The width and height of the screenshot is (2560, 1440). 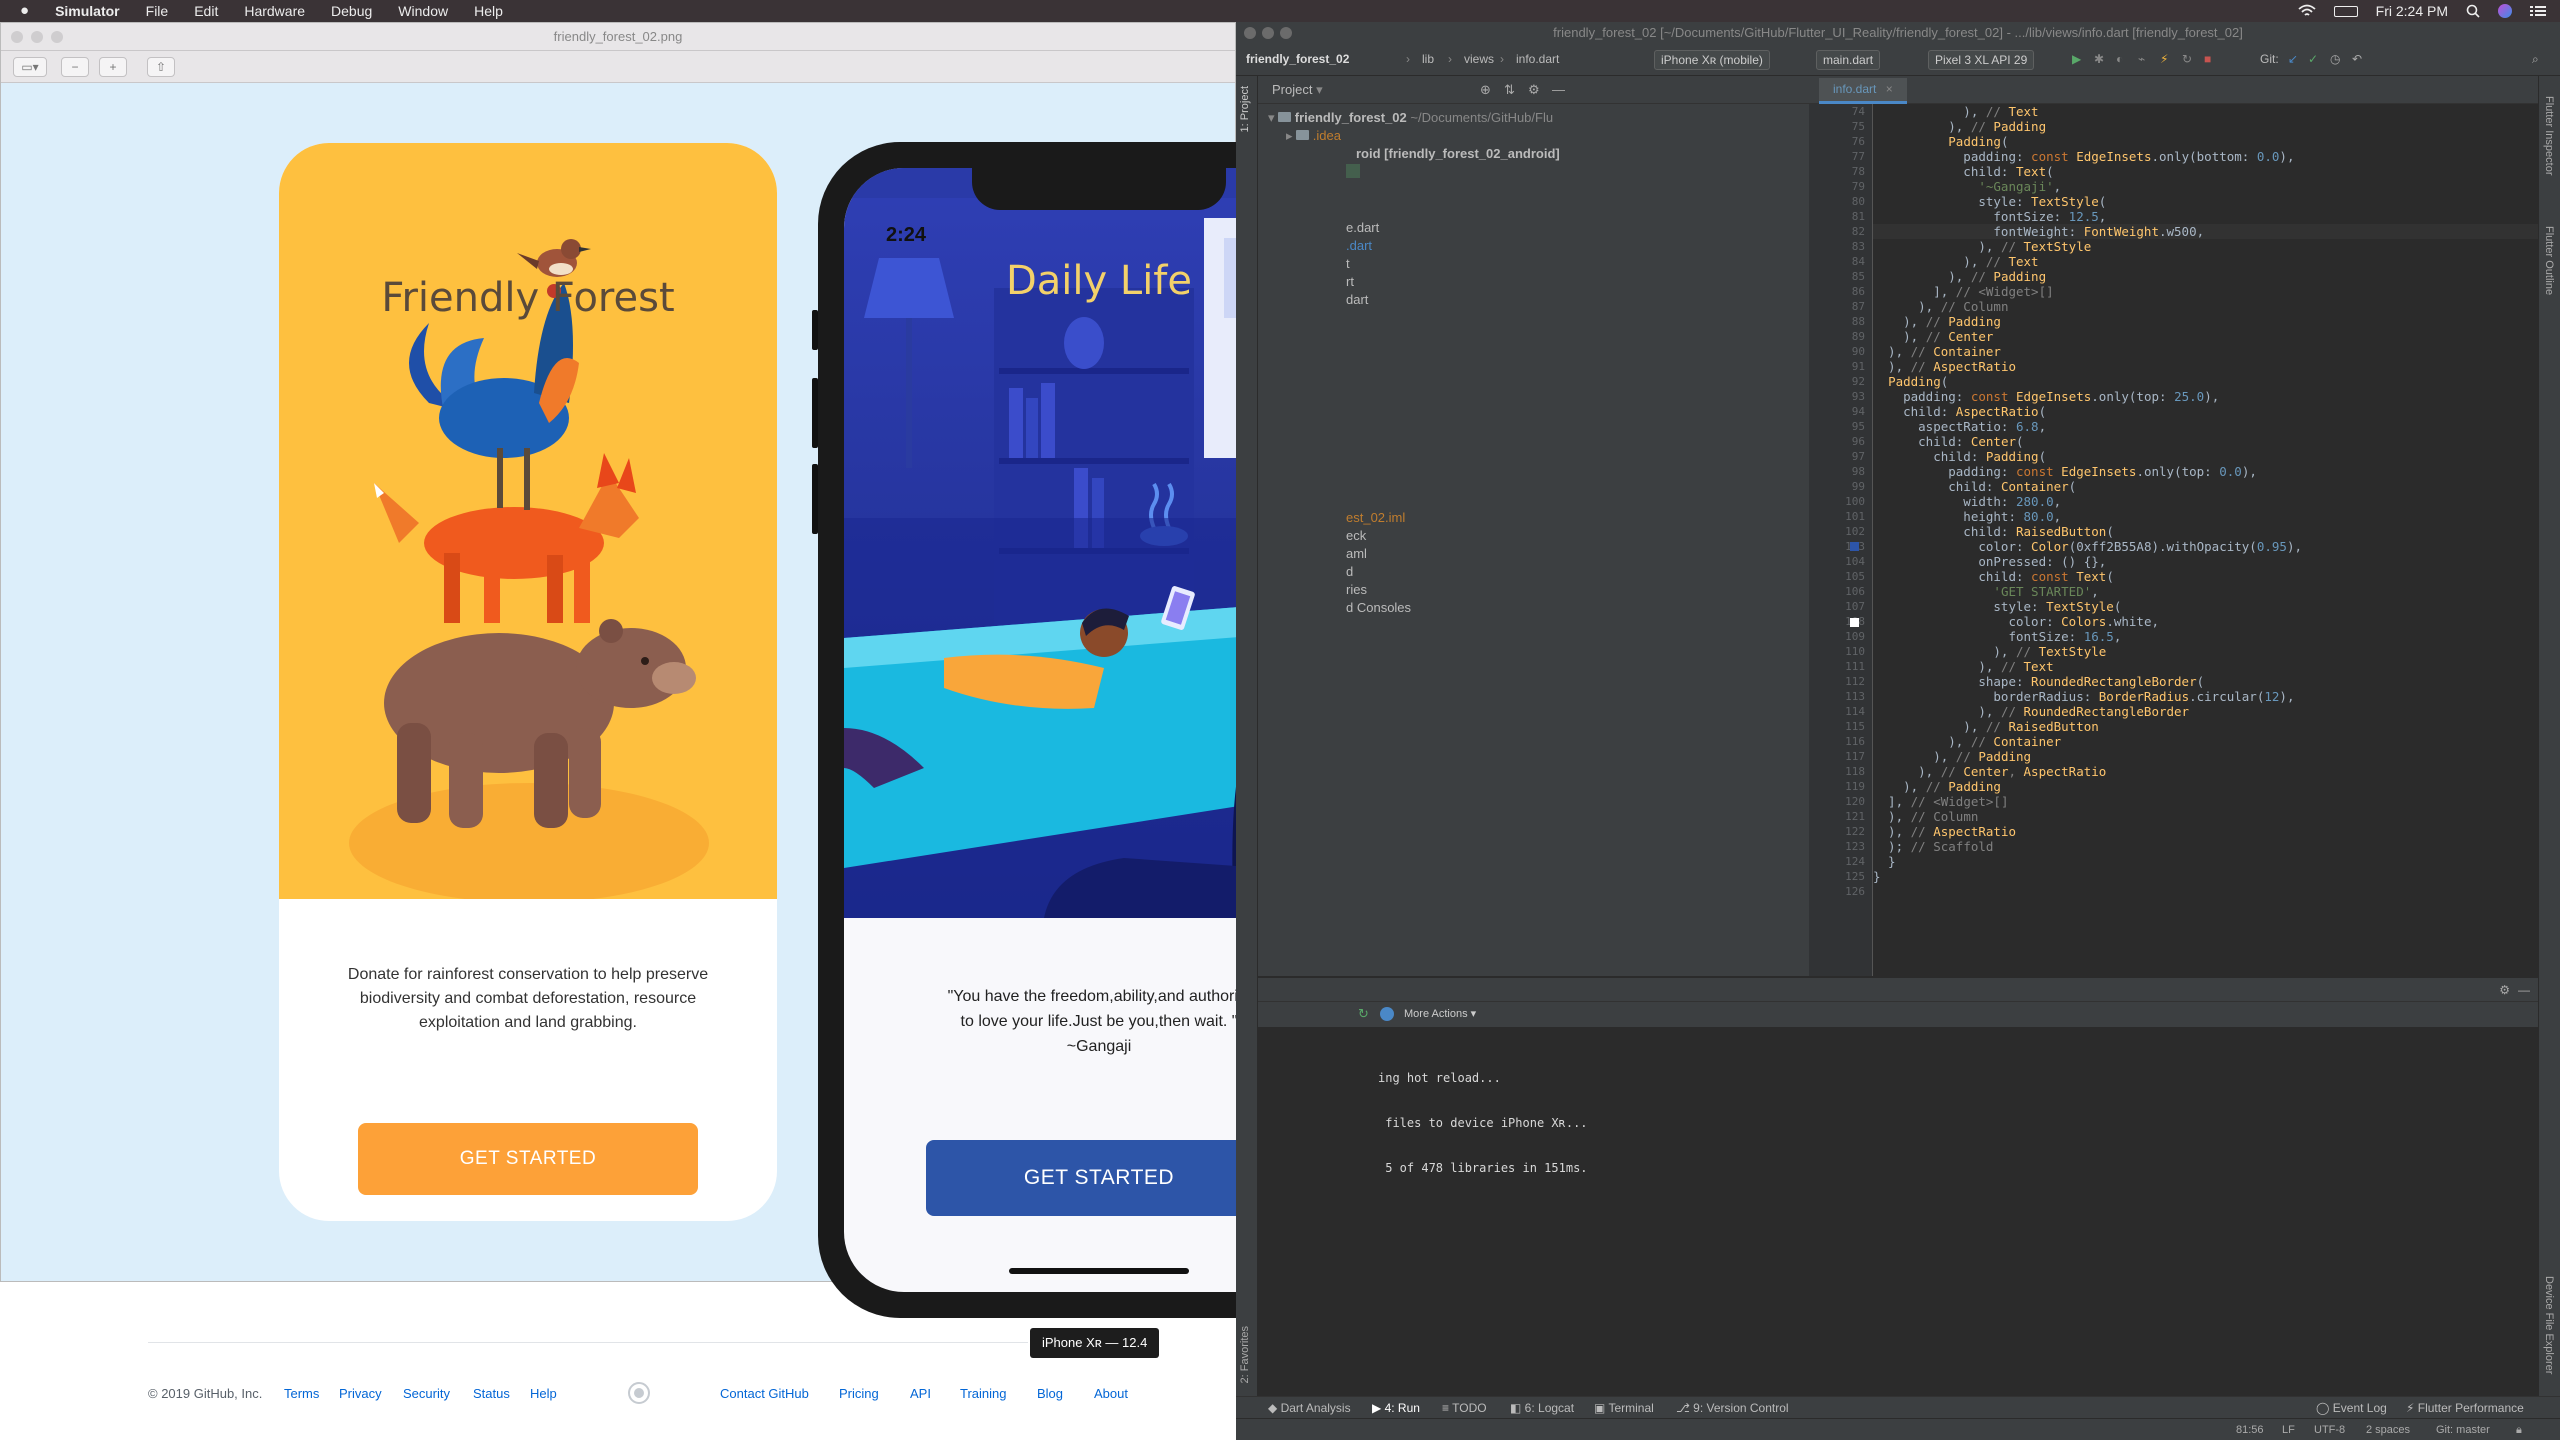 I want to click on code-line: height: 80.0,, so click(x=2205, y=516).